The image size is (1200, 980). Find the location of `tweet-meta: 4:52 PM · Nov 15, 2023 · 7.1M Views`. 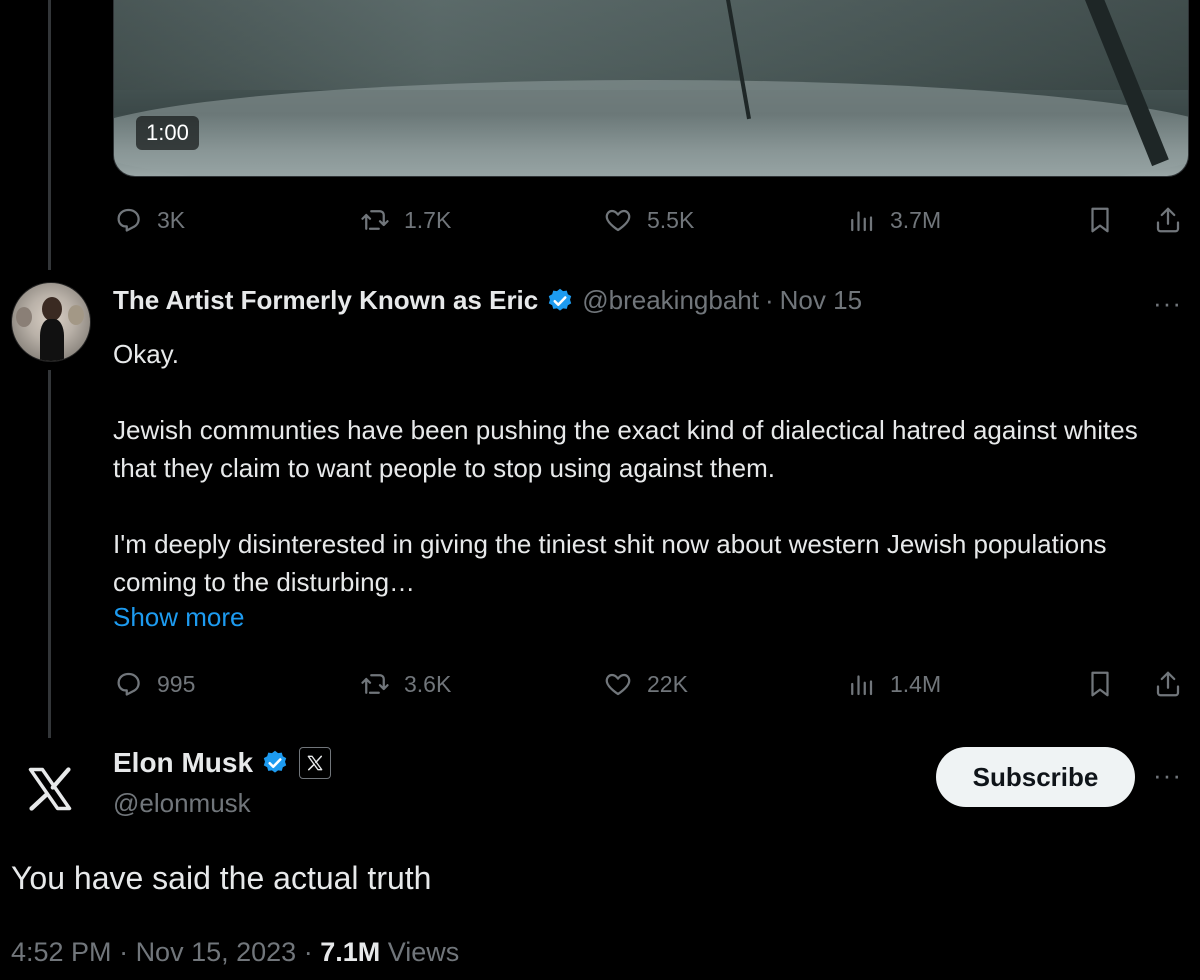

tweet-meta: 4:52 PM · Nov 15, 2023 · 7.1M Views is located at coordinates (235, 952).